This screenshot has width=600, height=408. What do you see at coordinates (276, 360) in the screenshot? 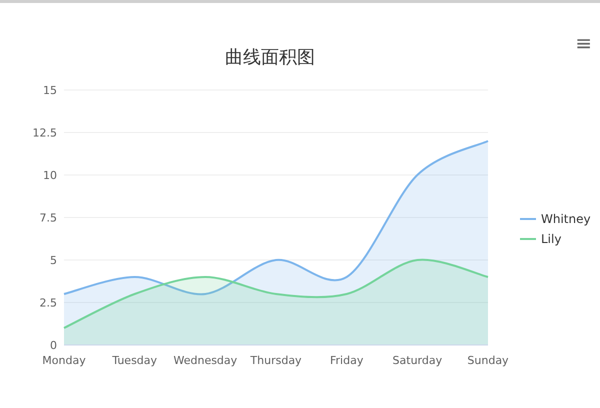
I see `x-axis-label: Thursday` at bounding box center [276, 360].